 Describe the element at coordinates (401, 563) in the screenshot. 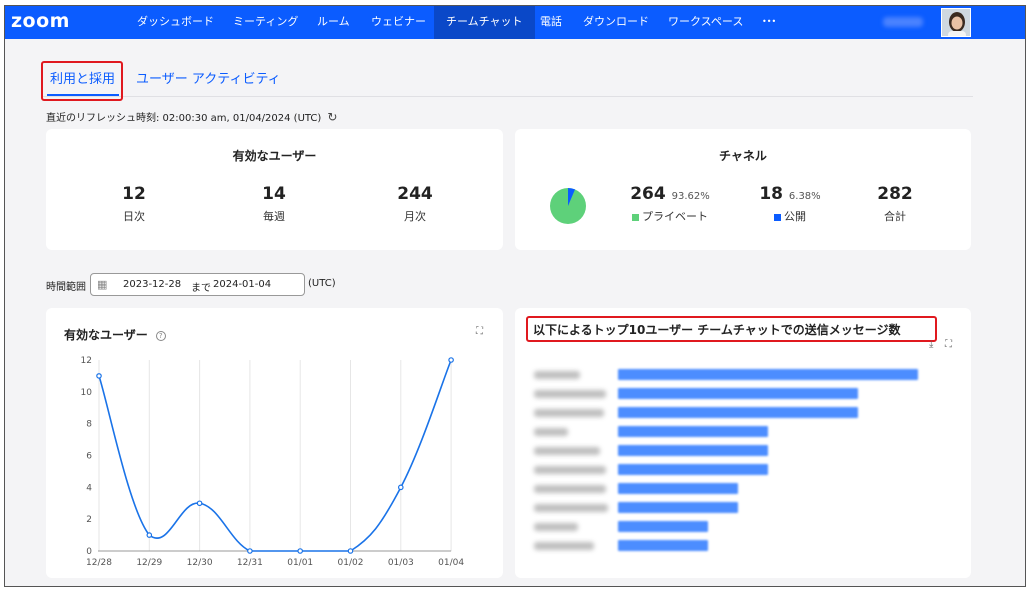

I see `x-tick-label: 01/03` at that location.